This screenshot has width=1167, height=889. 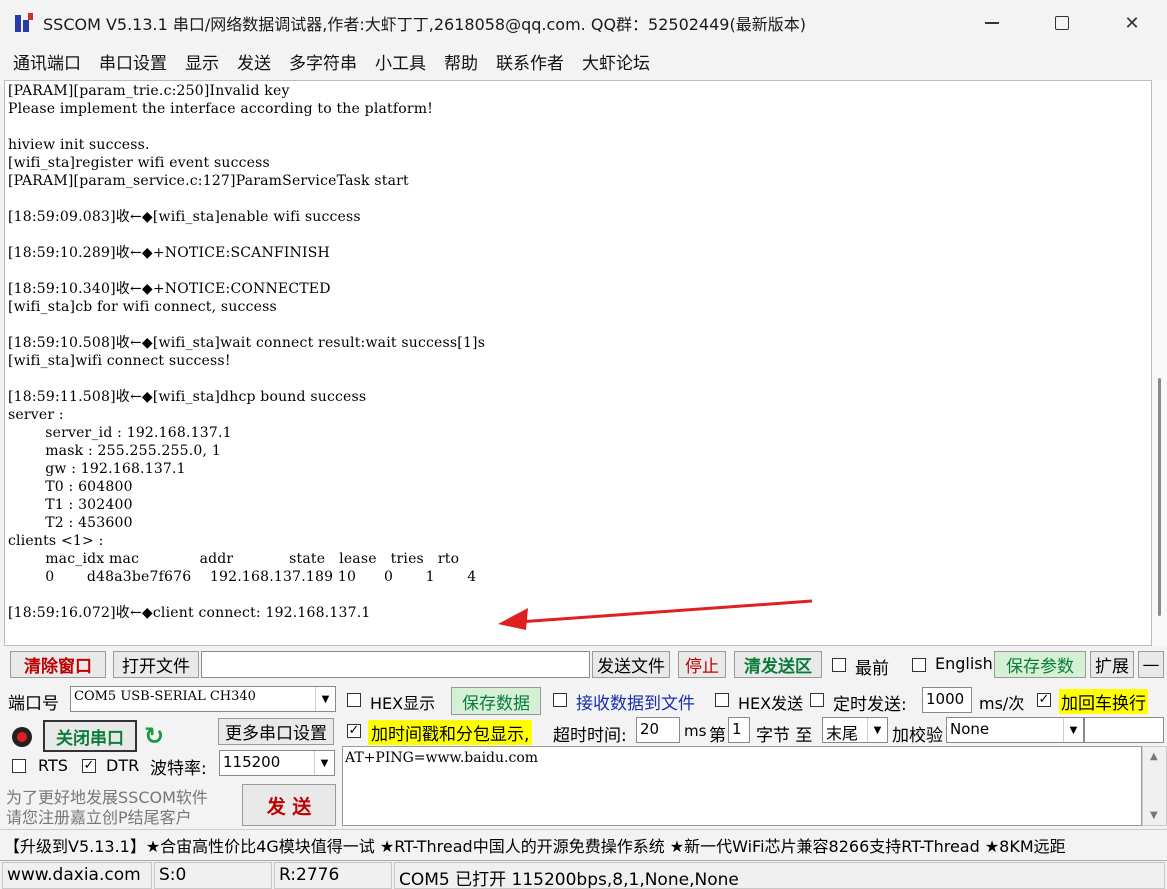 I want to click on send-file-button: 发送文件, so click(x=631, y=664).